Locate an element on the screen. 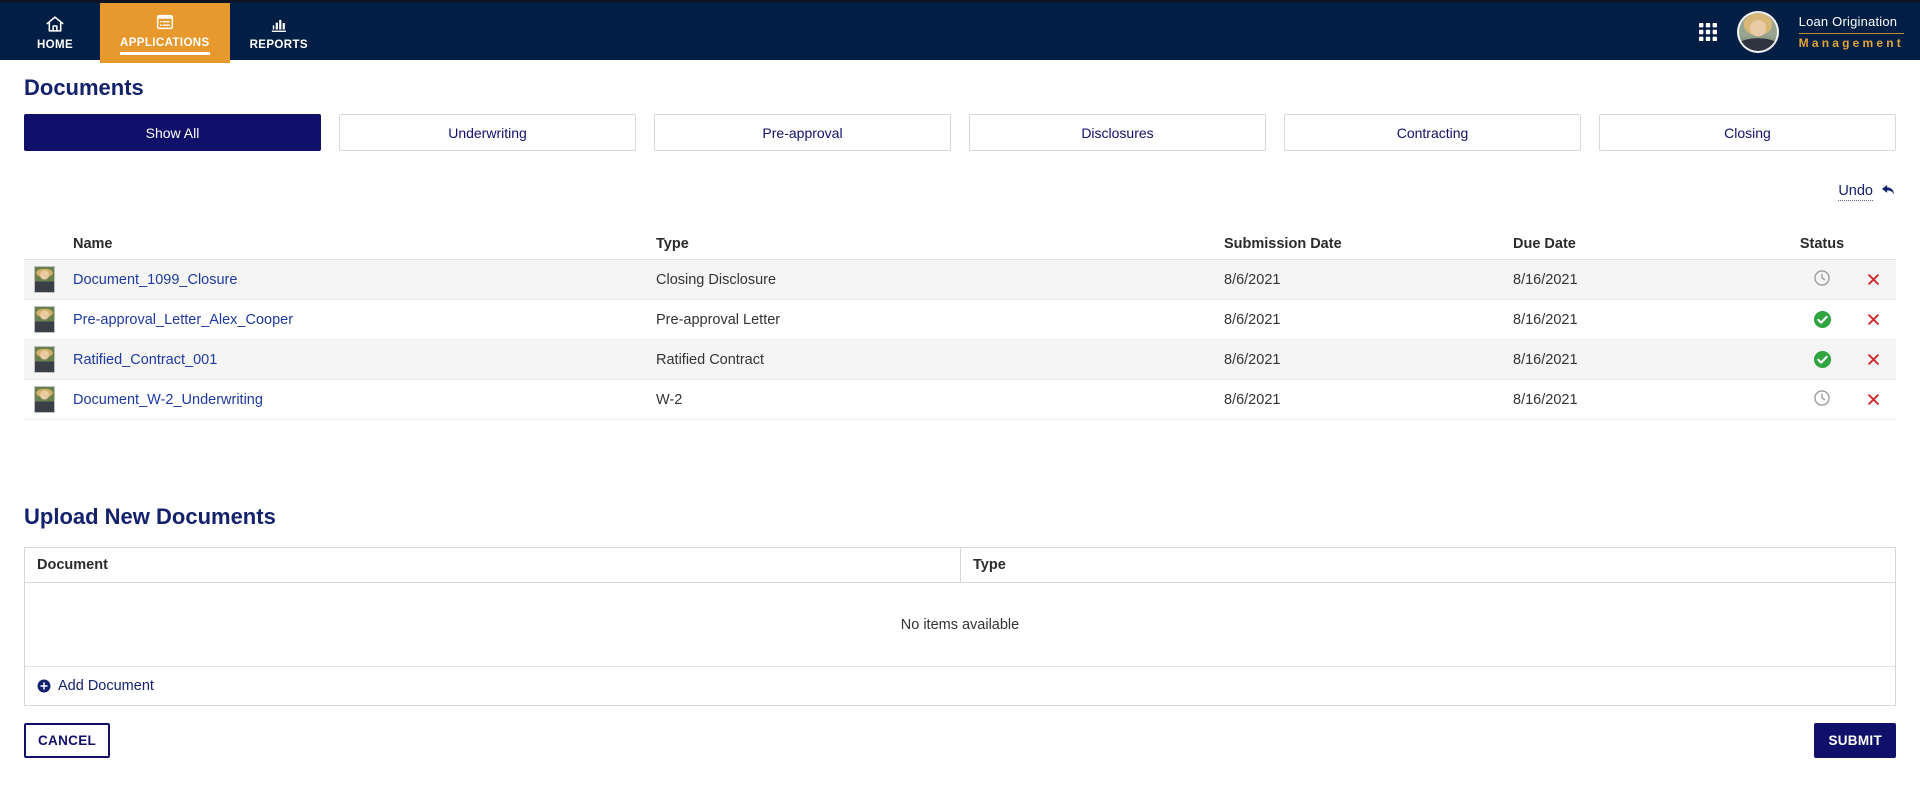 The width and height of the screenshot is (1920, 809). upload-table-footer: Add Document is located at coordinates (960, 686).